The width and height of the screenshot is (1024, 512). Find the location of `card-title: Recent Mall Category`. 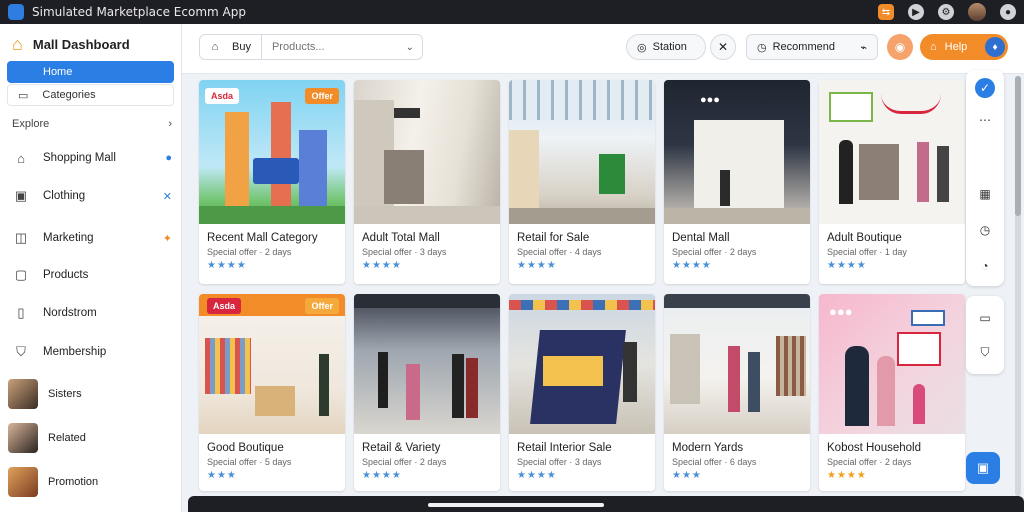

card-title: Recent Mall Category is located at coordinates (262, 238).